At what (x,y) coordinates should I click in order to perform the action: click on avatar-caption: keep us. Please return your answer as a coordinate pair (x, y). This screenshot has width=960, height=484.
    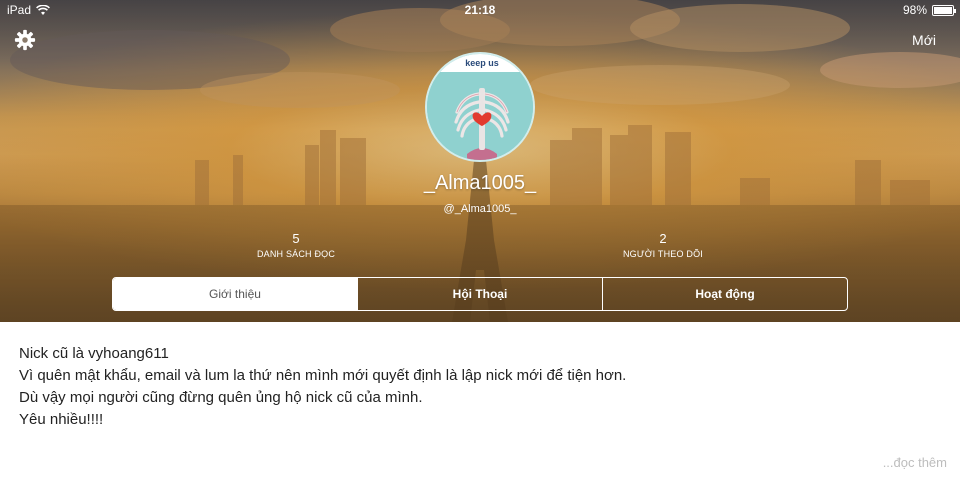
    Looking at the image, I should click on (482, 63).